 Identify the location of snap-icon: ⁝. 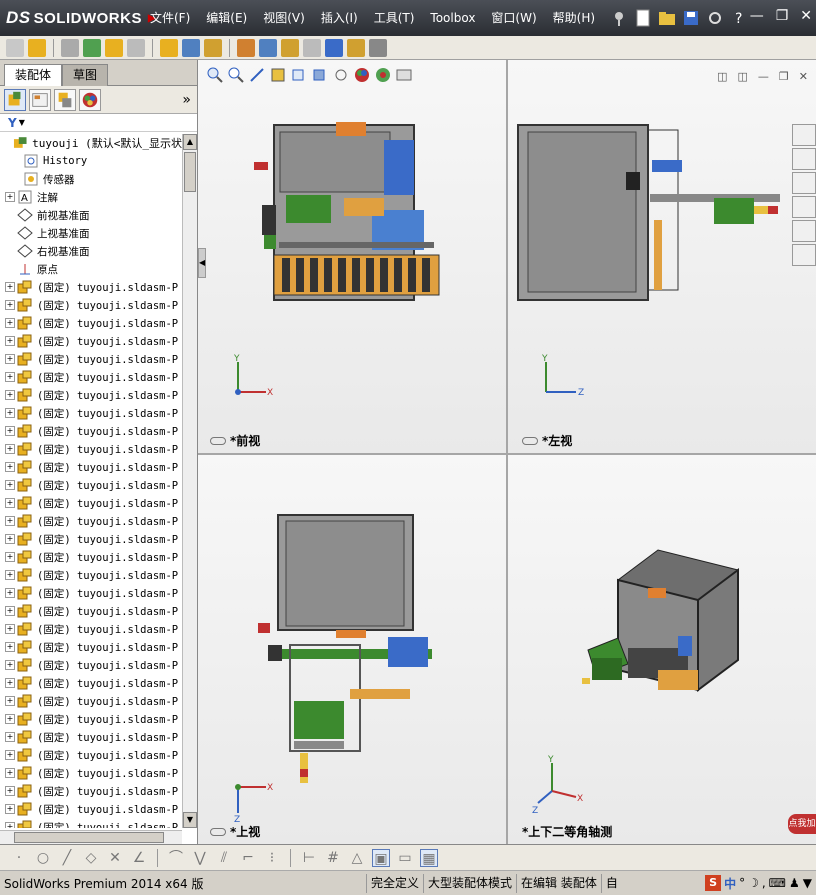
(272, 858).